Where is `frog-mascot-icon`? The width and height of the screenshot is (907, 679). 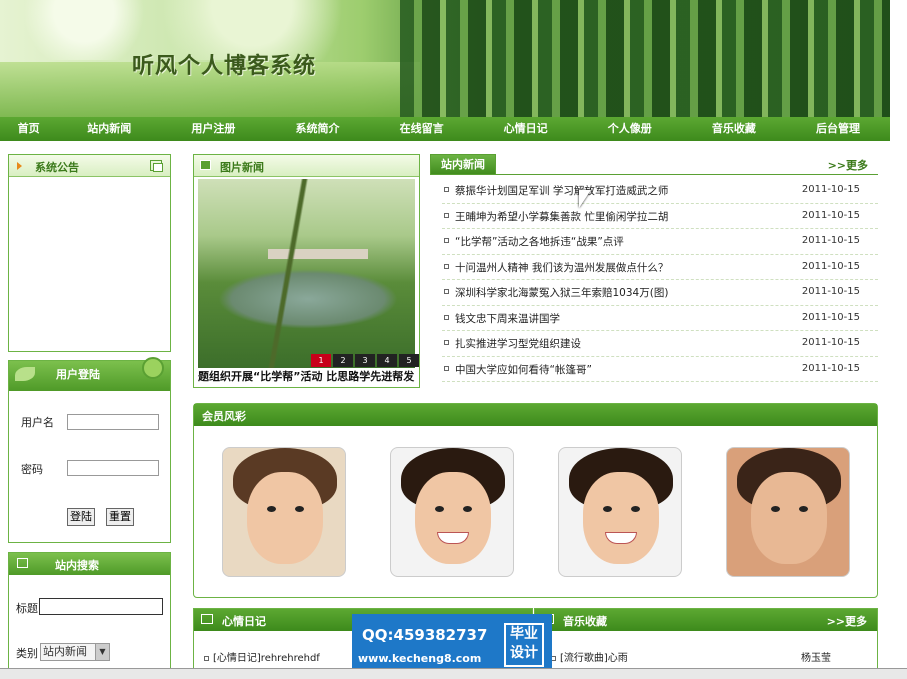 frog-mascot-icon is located at coordinates (153, 368).